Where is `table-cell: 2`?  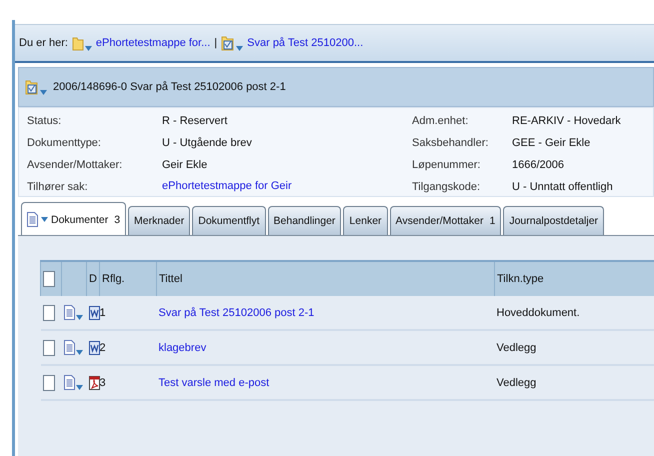 table-cell: 2 is located at coordinates (103, 347).